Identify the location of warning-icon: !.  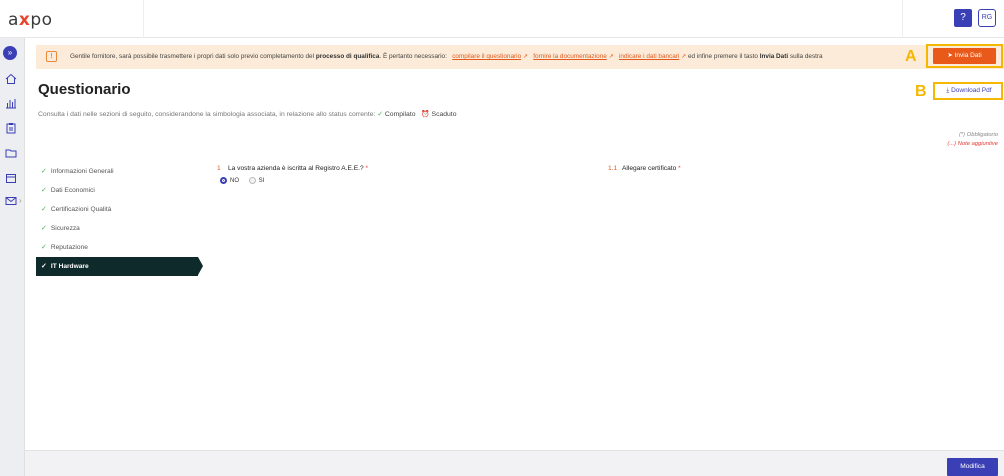
(51, 56).